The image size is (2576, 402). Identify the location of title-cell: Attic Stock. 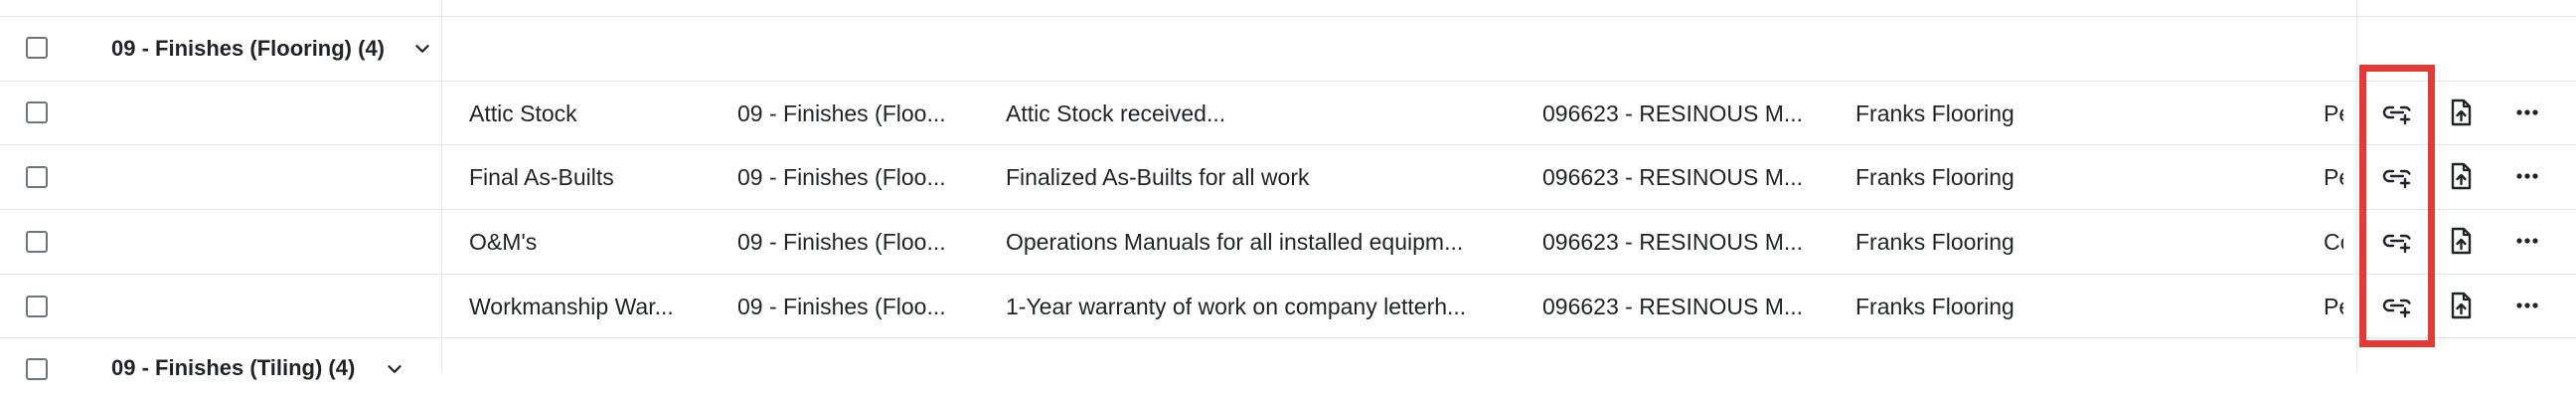
(593, 114).